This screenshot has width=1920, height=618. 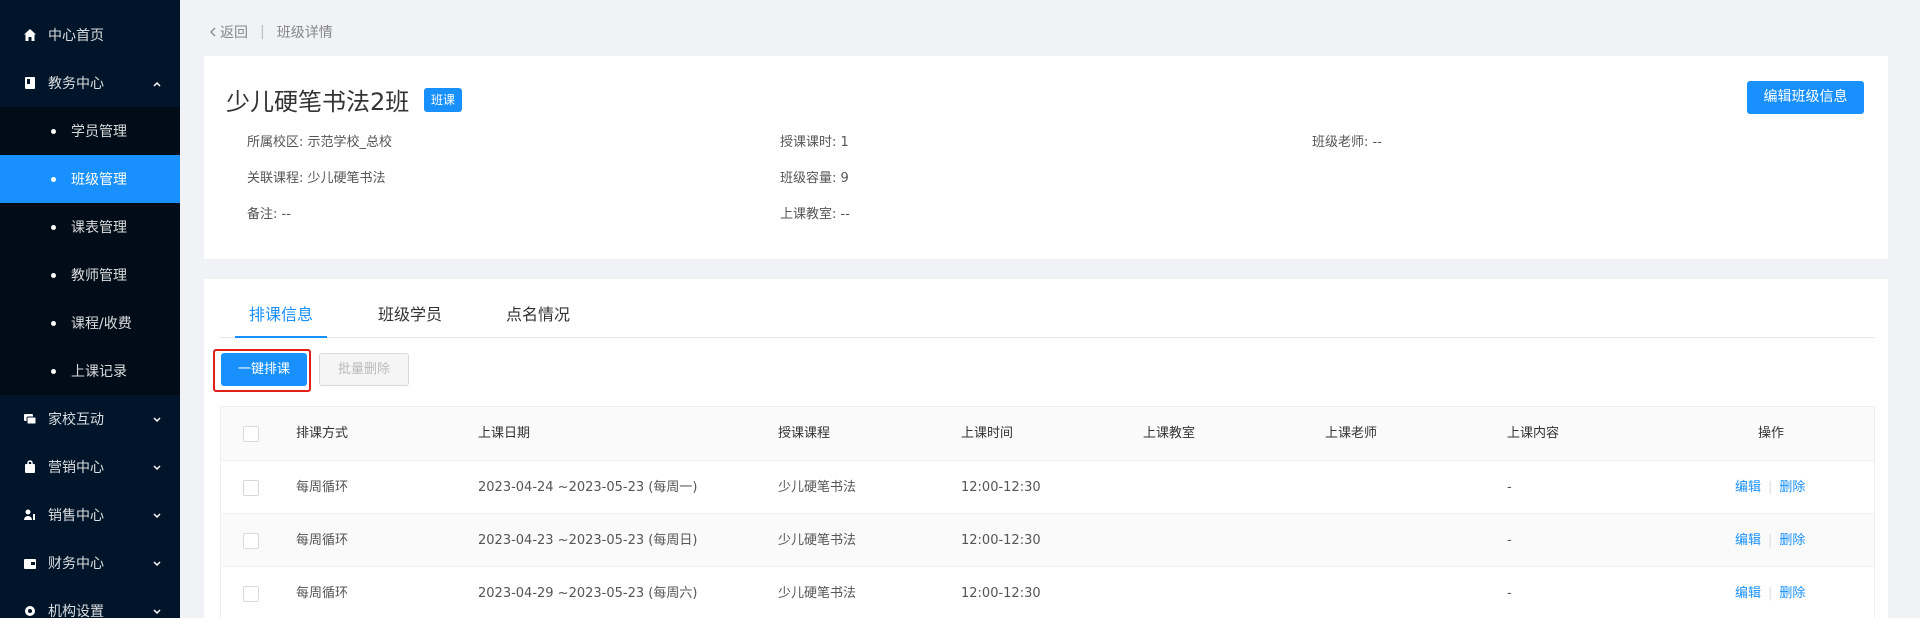 What do you see at coordinates (588, 593) in the screenshot?
I see `cell-date: 2023-04-29 ~2023-05-23 (每周六)` at bounding box center [588, 593].